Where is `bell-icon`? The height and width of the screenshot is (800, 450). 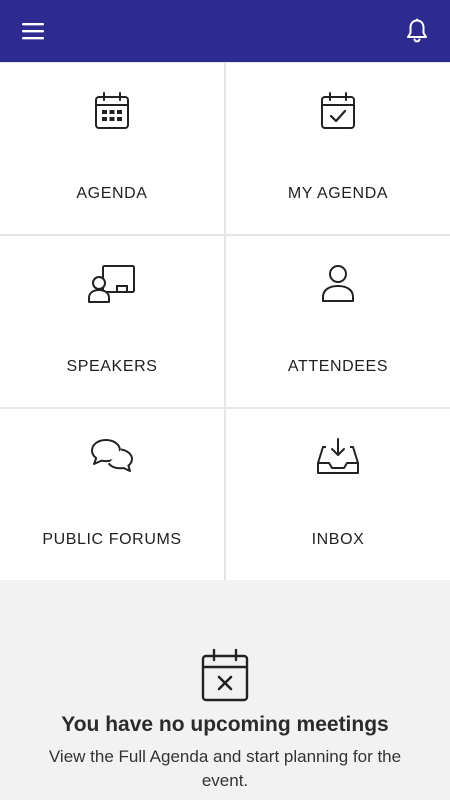 bell-icon is located at coordinates (417, 30).